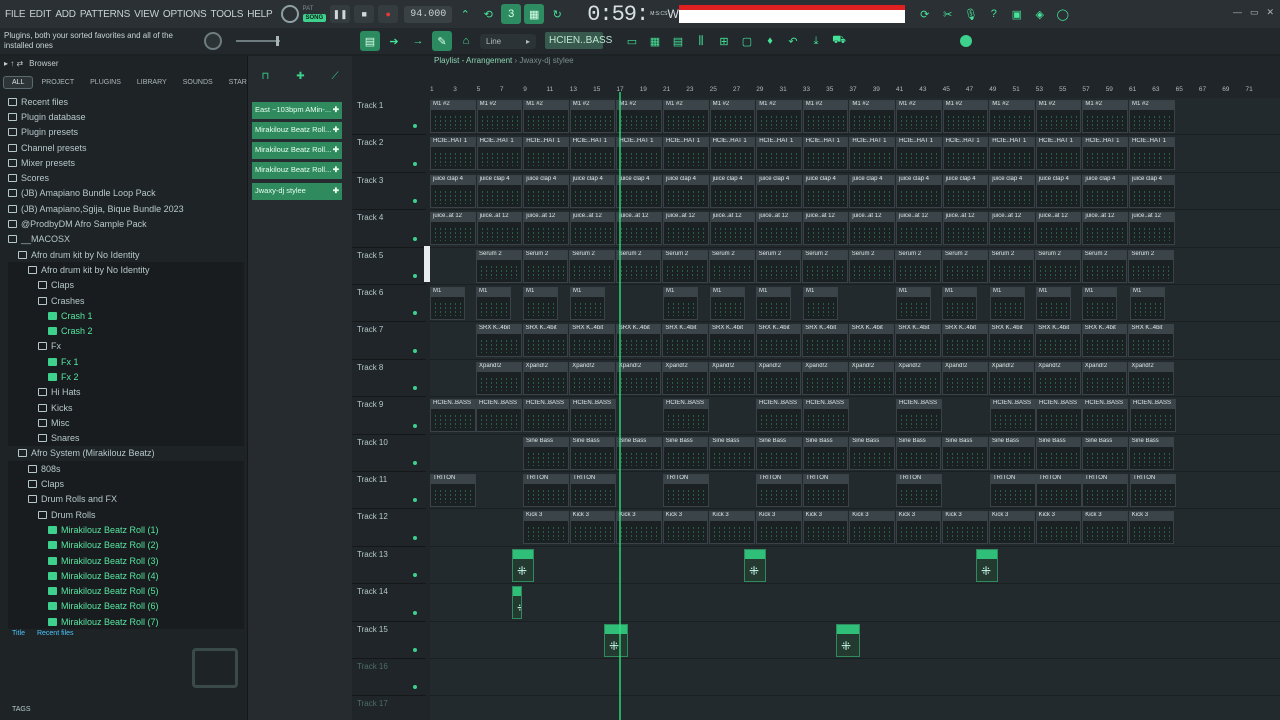 The width and height of the screenshot is (1280, 720). Describe the element at coordinates (839, 41) in the screenshot. I see `shop-icon: ⛟` at that location.